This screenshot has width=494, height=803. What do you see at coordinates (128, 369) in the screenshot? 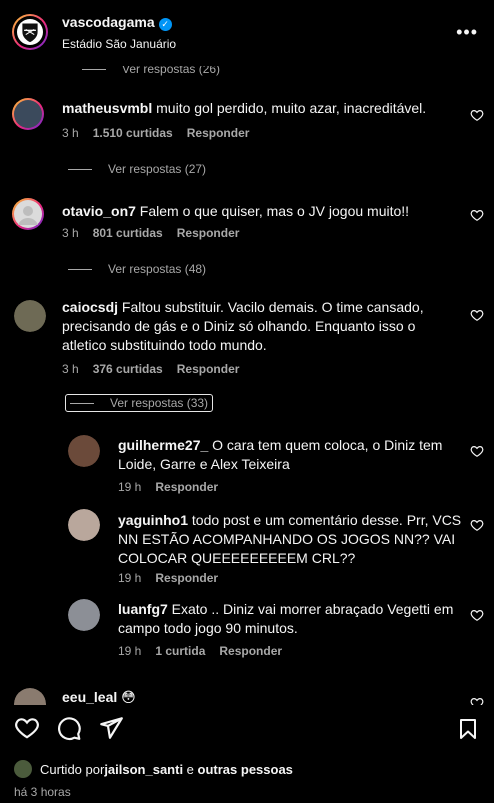
I see `likes-count: 376 curtidas` at bounding box center [128, 369].